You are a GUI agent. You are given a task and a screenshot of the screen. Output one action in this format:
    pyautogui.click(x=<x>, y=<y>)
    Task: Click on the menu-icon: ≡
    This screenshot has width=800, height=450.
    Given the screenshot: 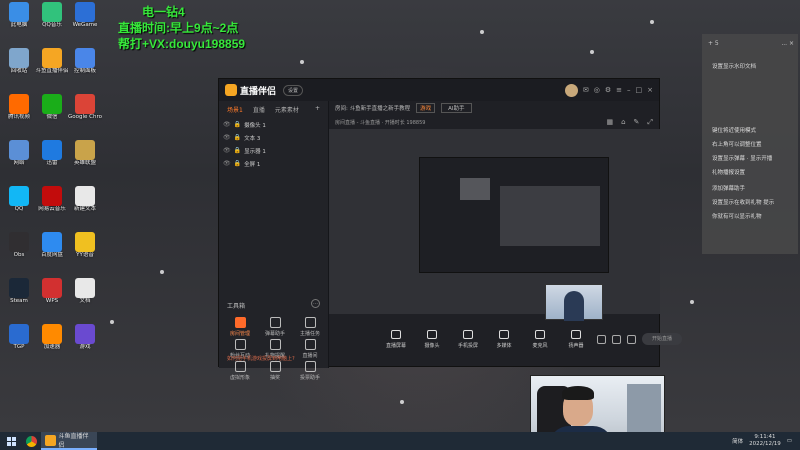 What is the action you would take?
    pyautogui.click(x=619, y=90)
    